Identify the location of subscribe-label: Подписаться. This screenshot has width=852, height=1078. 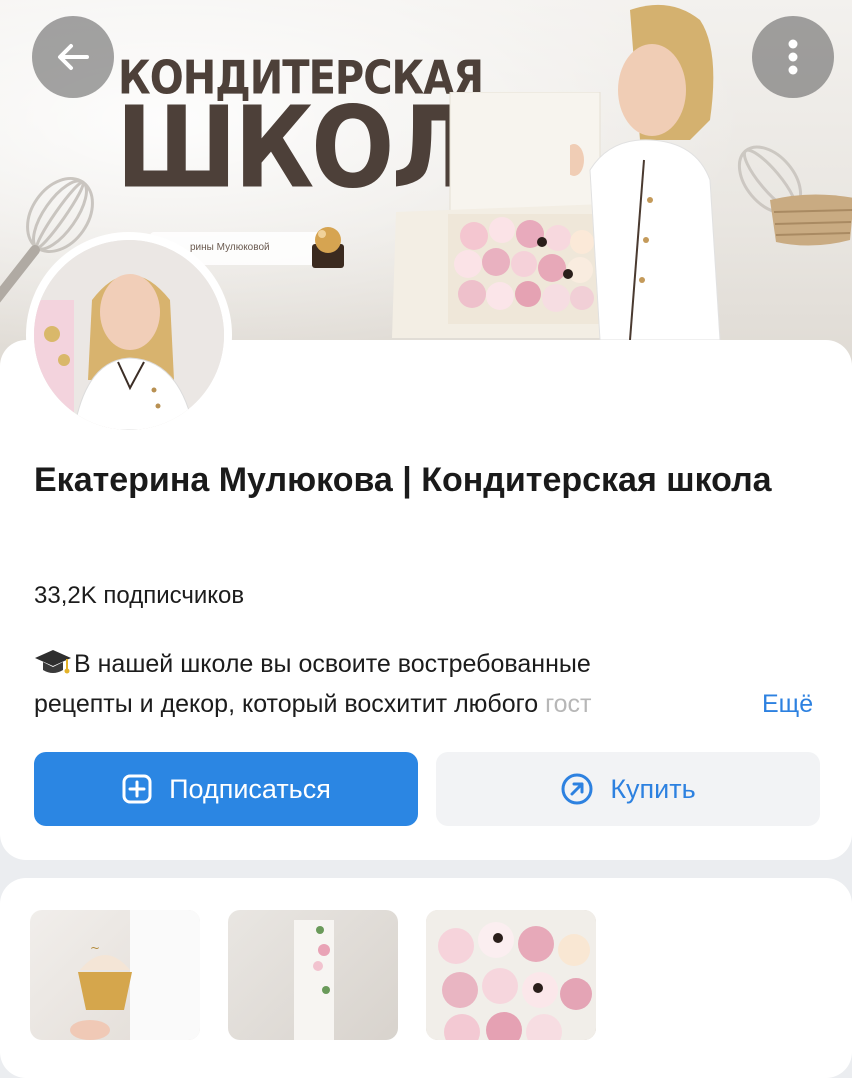
(250, 788).